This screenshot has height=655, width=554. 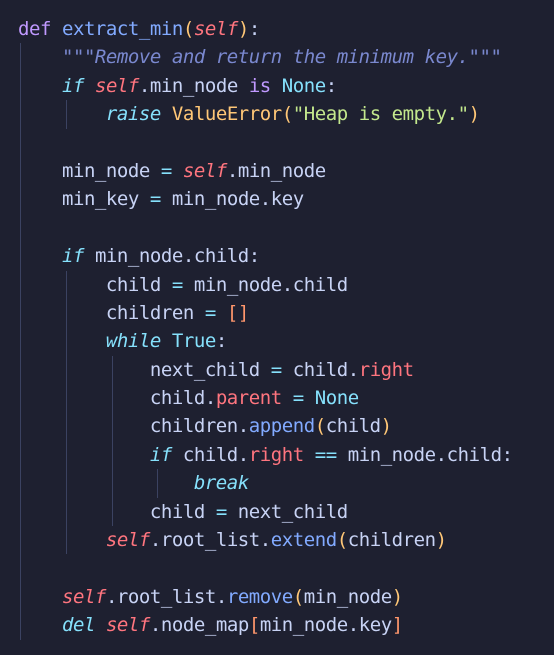 I want to click on code-token-op: ==, so click(x=325, y=454).